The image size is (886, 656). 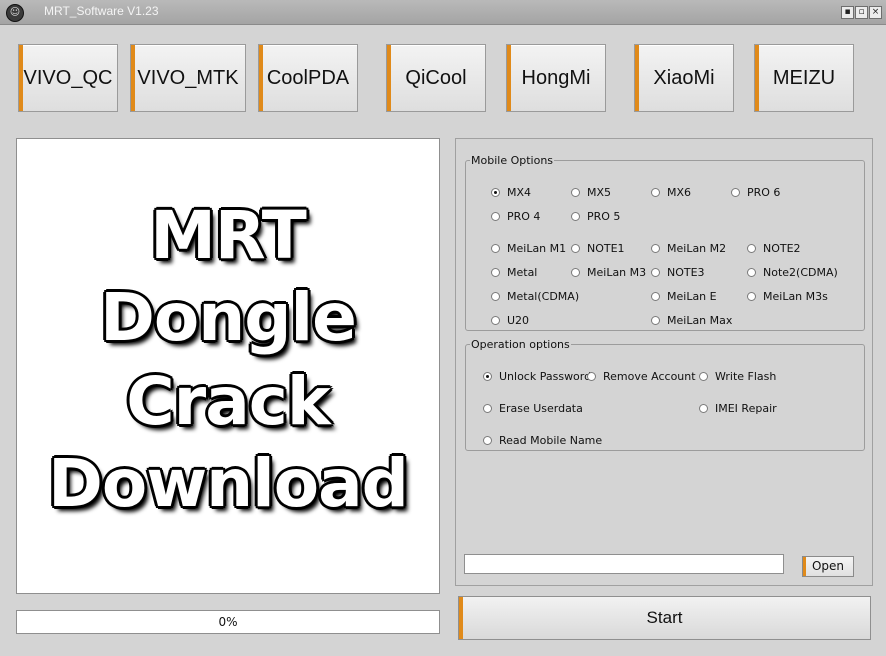 I want to click on radio-label: NOTE1, so click(x=606, y=248).